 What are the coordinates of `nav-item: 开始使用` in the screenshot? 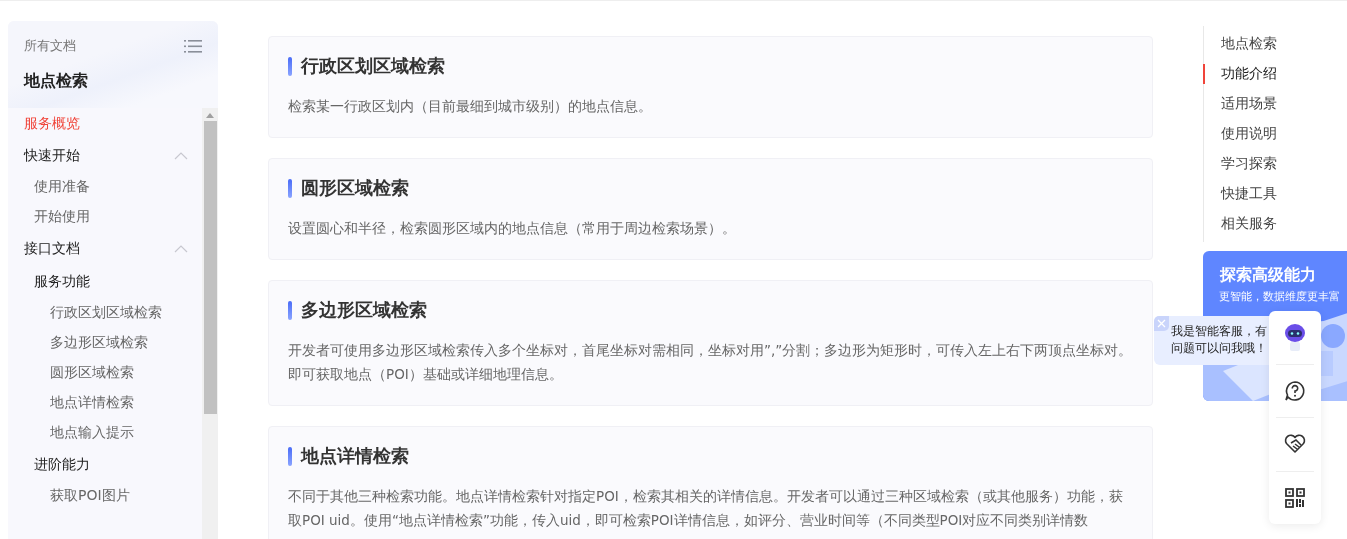 It's located at (62, 217).